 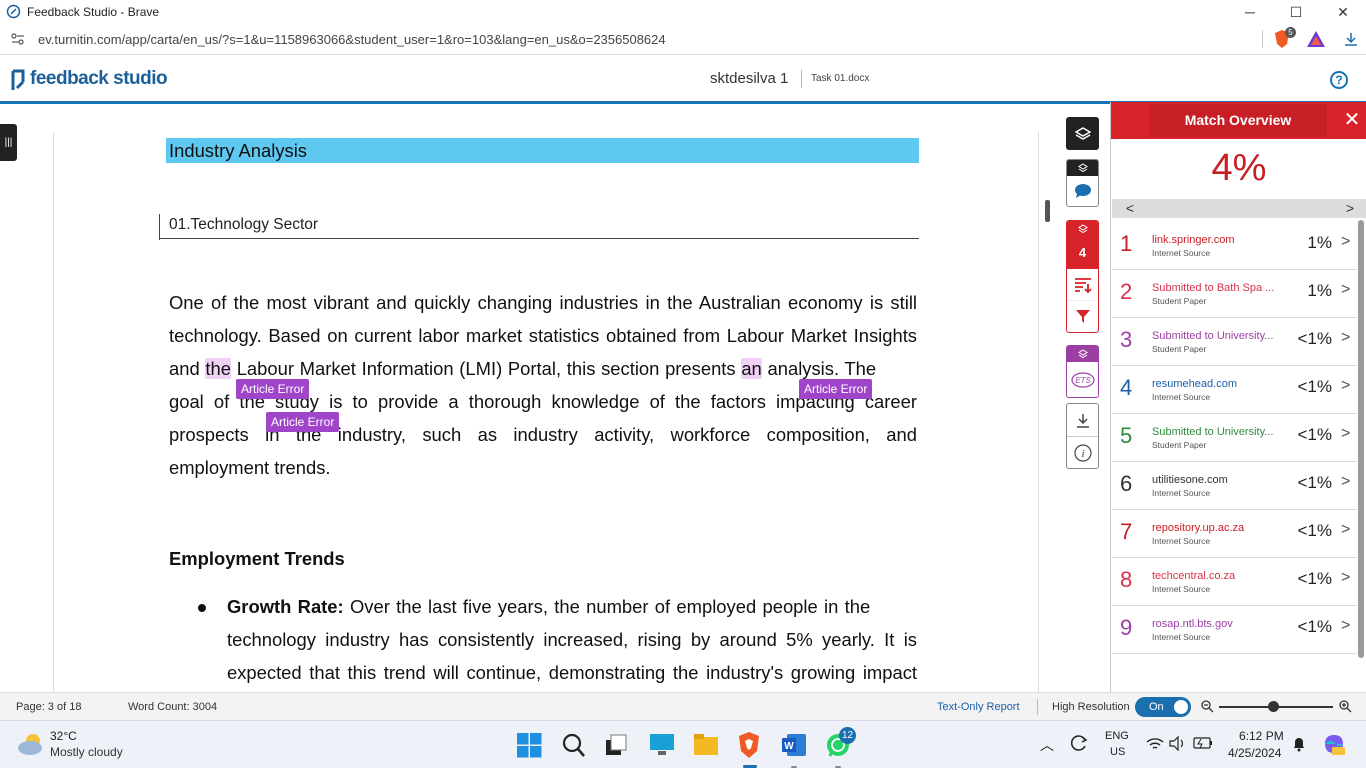 I want to click on info-icon: i, so click(x=1082, y=453).